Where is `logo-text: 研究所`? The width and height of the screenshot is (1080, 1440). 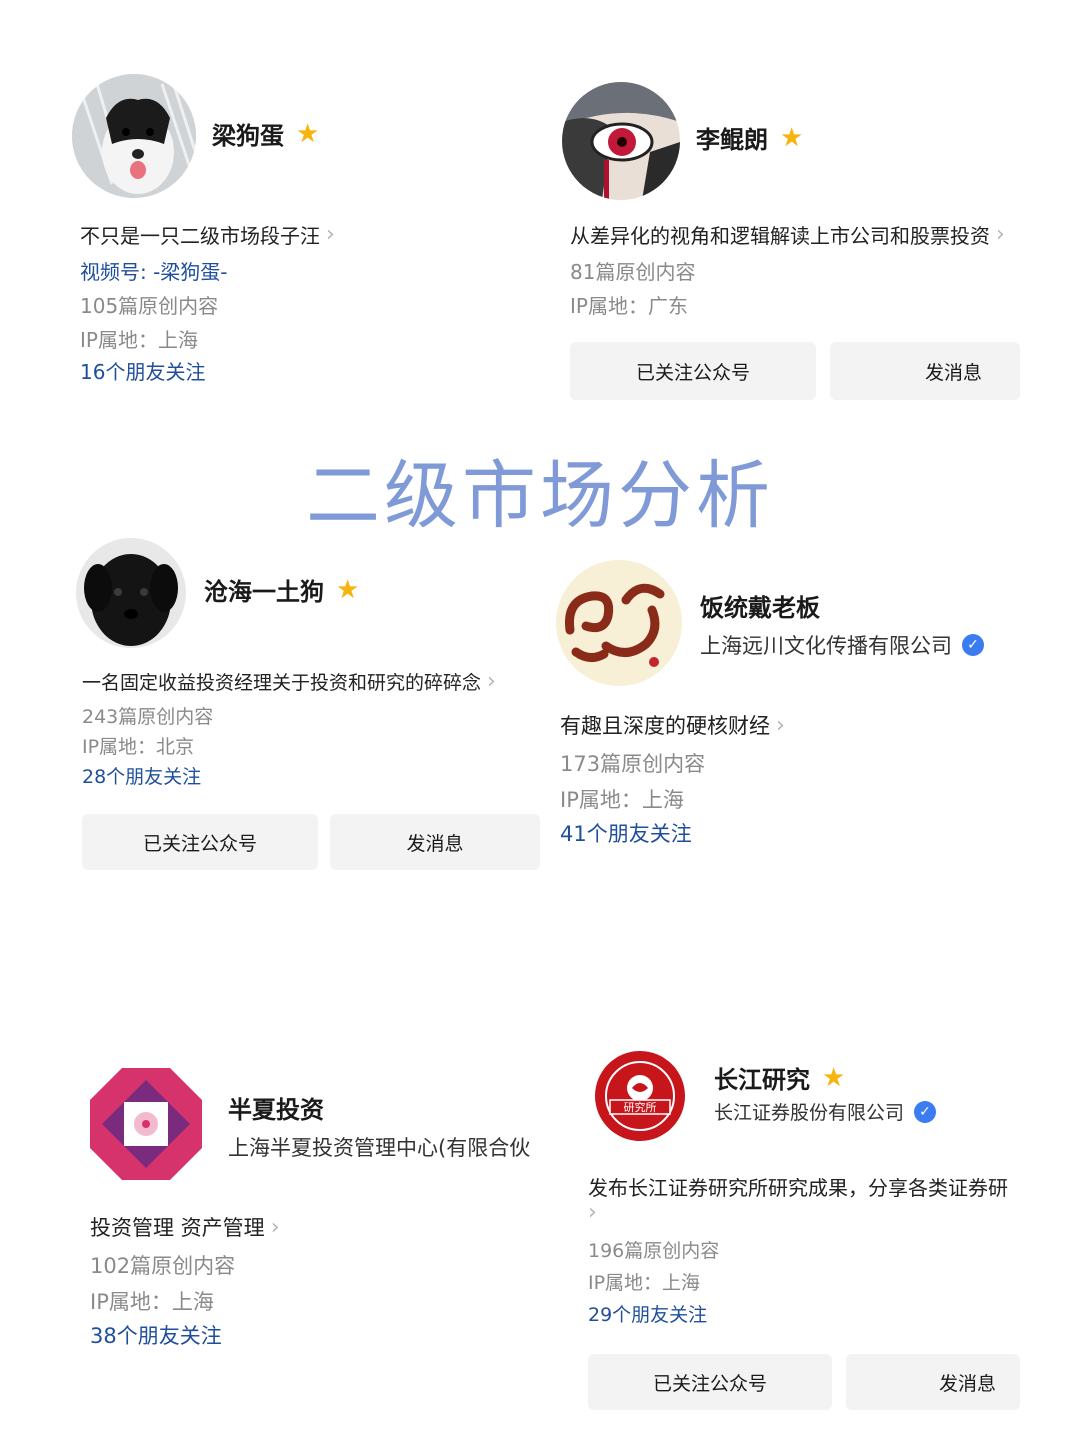 logo-text: 研究所 is located at coordinates (640, 1107).